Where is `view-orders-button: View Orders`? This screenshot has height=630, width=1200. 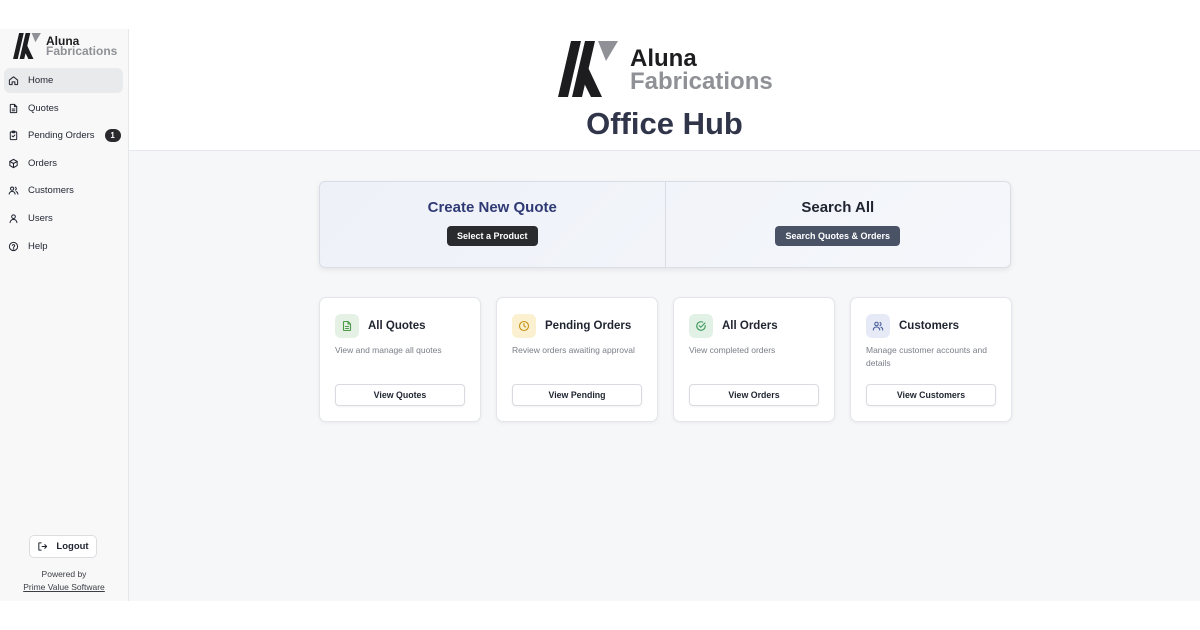
view-orders-button: View Orders is located at coordinates (754, 395).